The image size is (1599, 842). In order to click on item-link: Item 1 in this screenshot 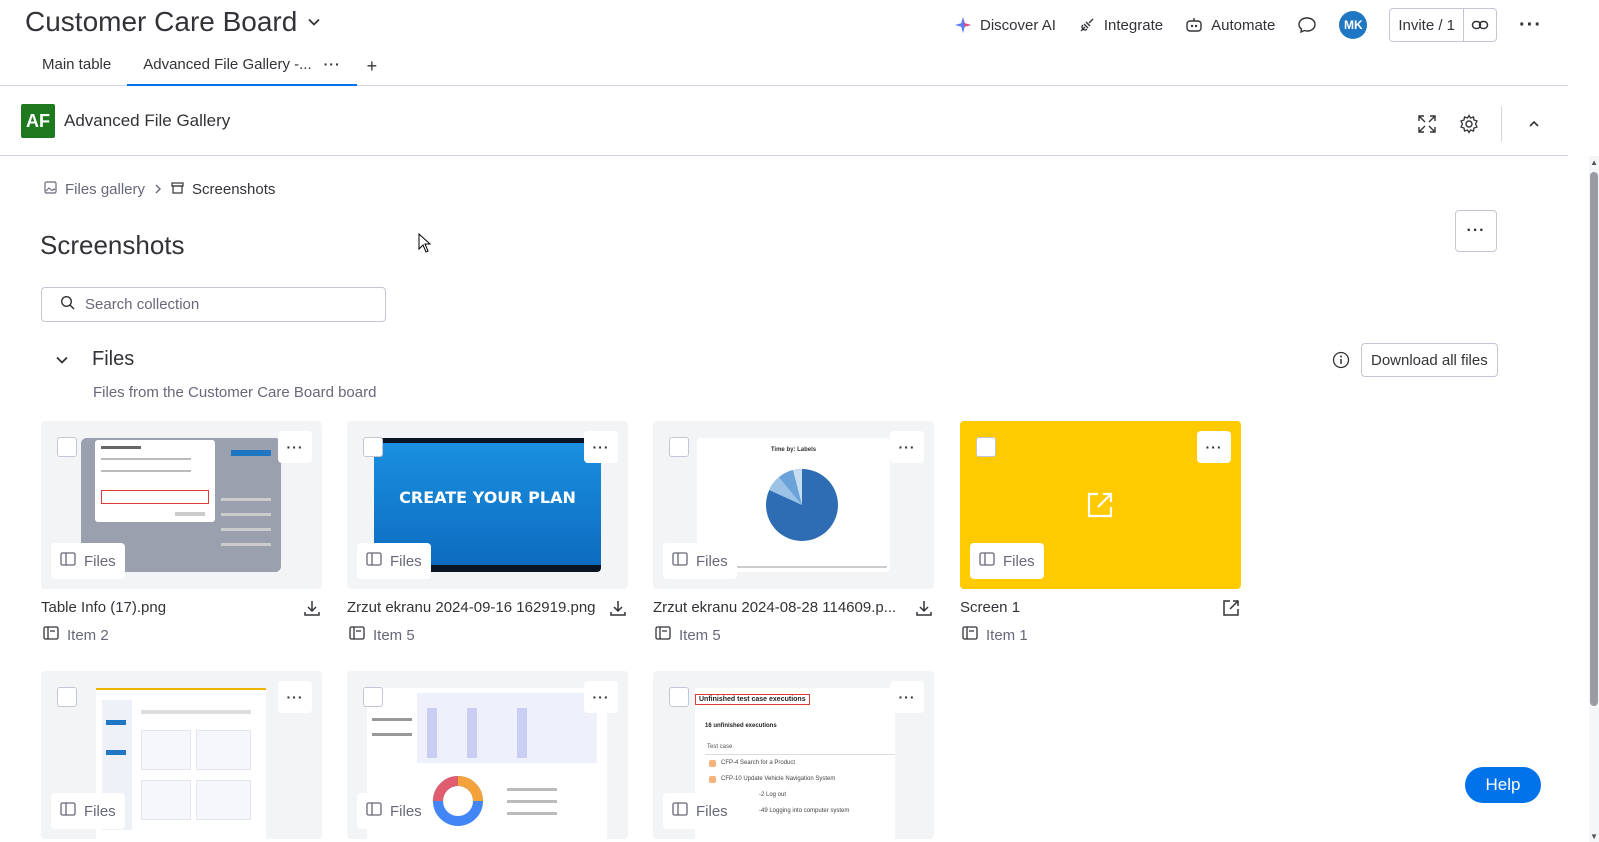, I will do `click(995, 635)`.